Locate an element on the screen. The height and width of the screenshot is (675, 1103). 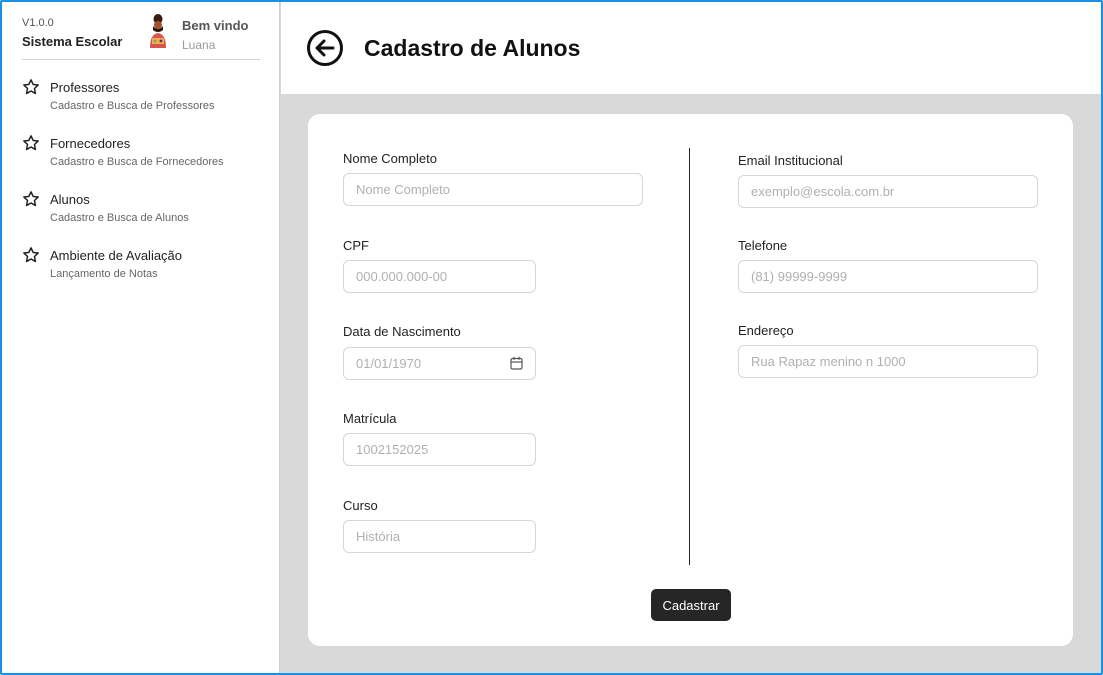
curso-input is located at coordinates (439, 536).